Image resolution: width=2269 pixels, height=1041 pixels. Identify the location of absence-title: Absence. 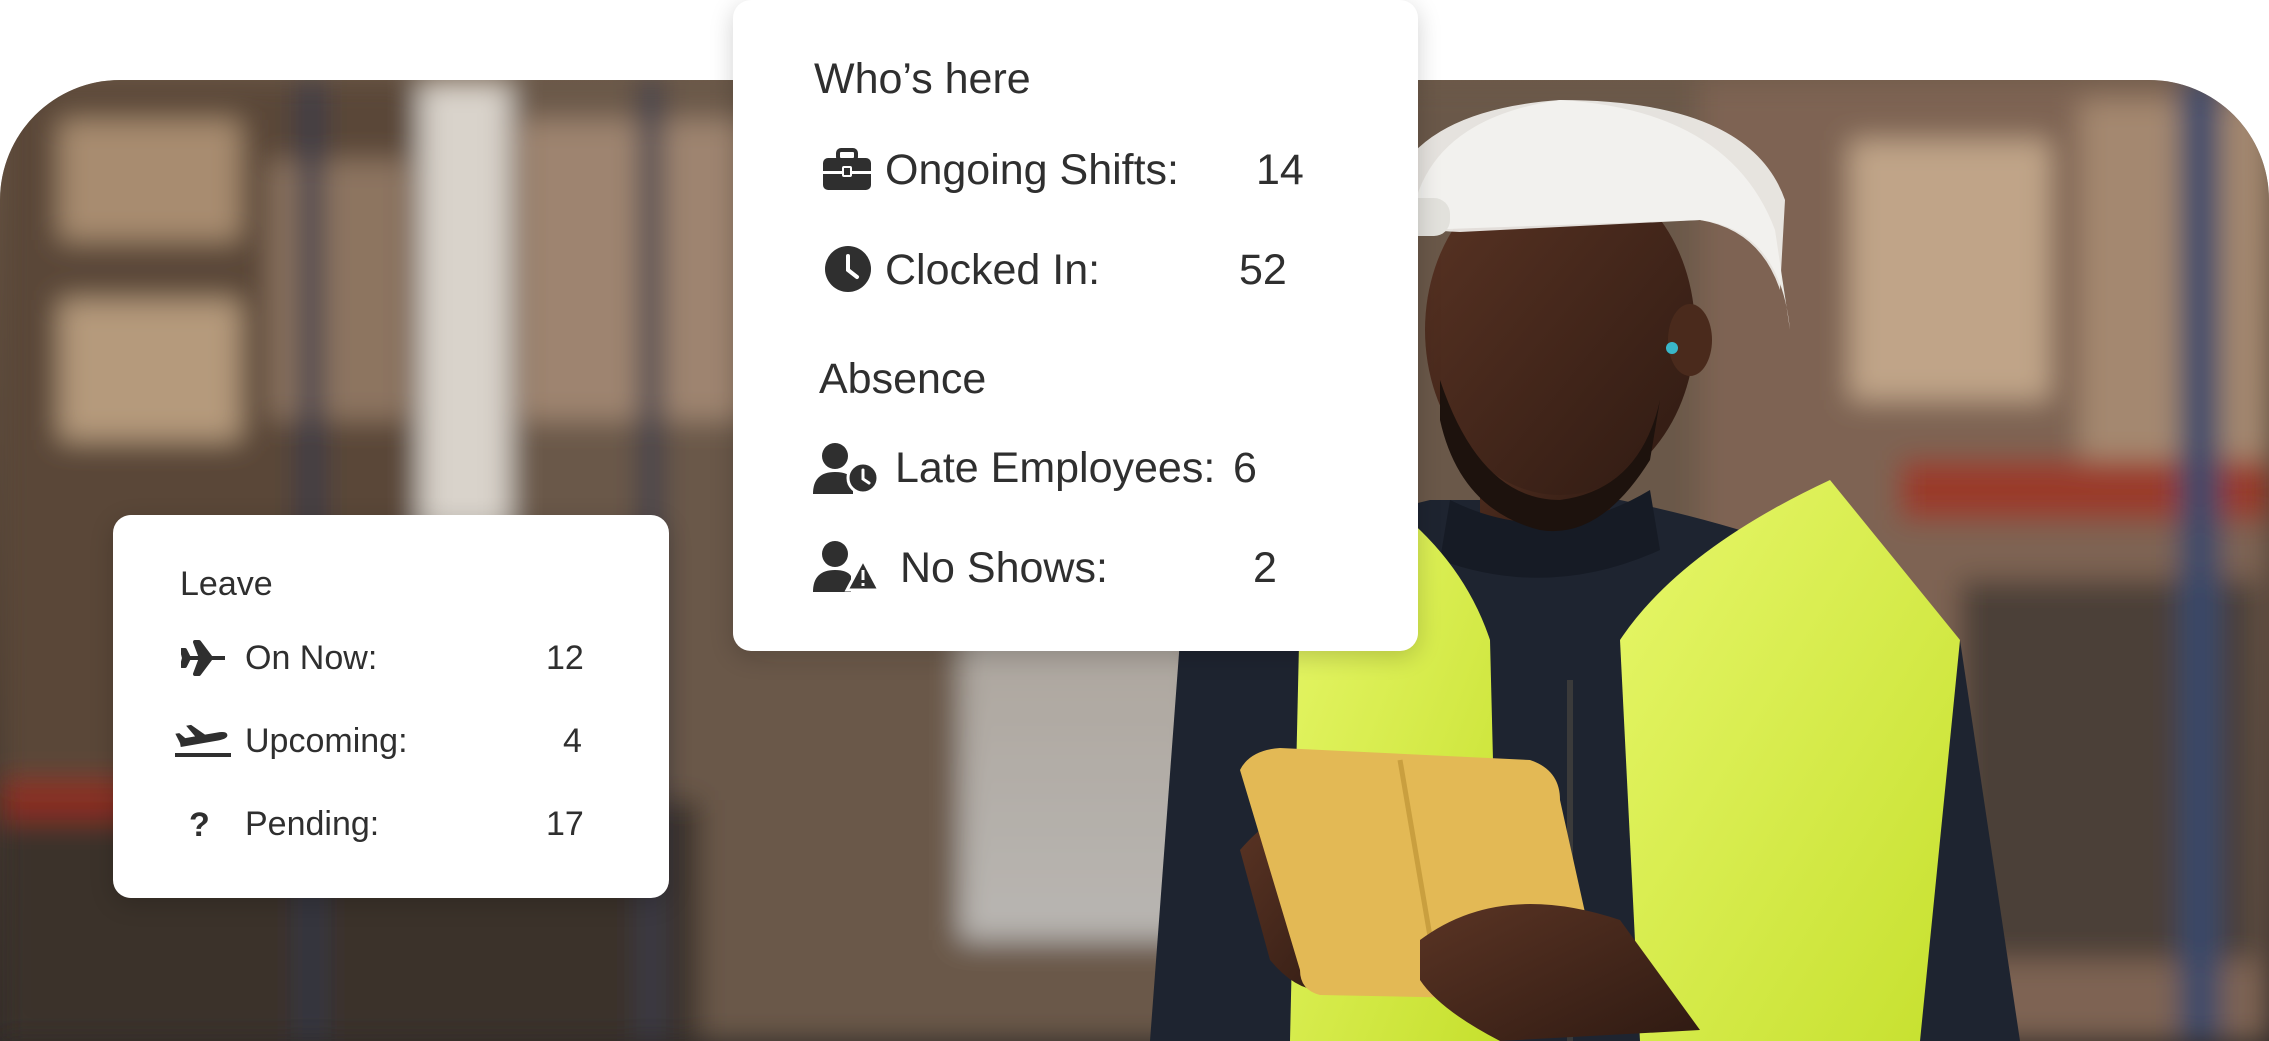
(903, 379).